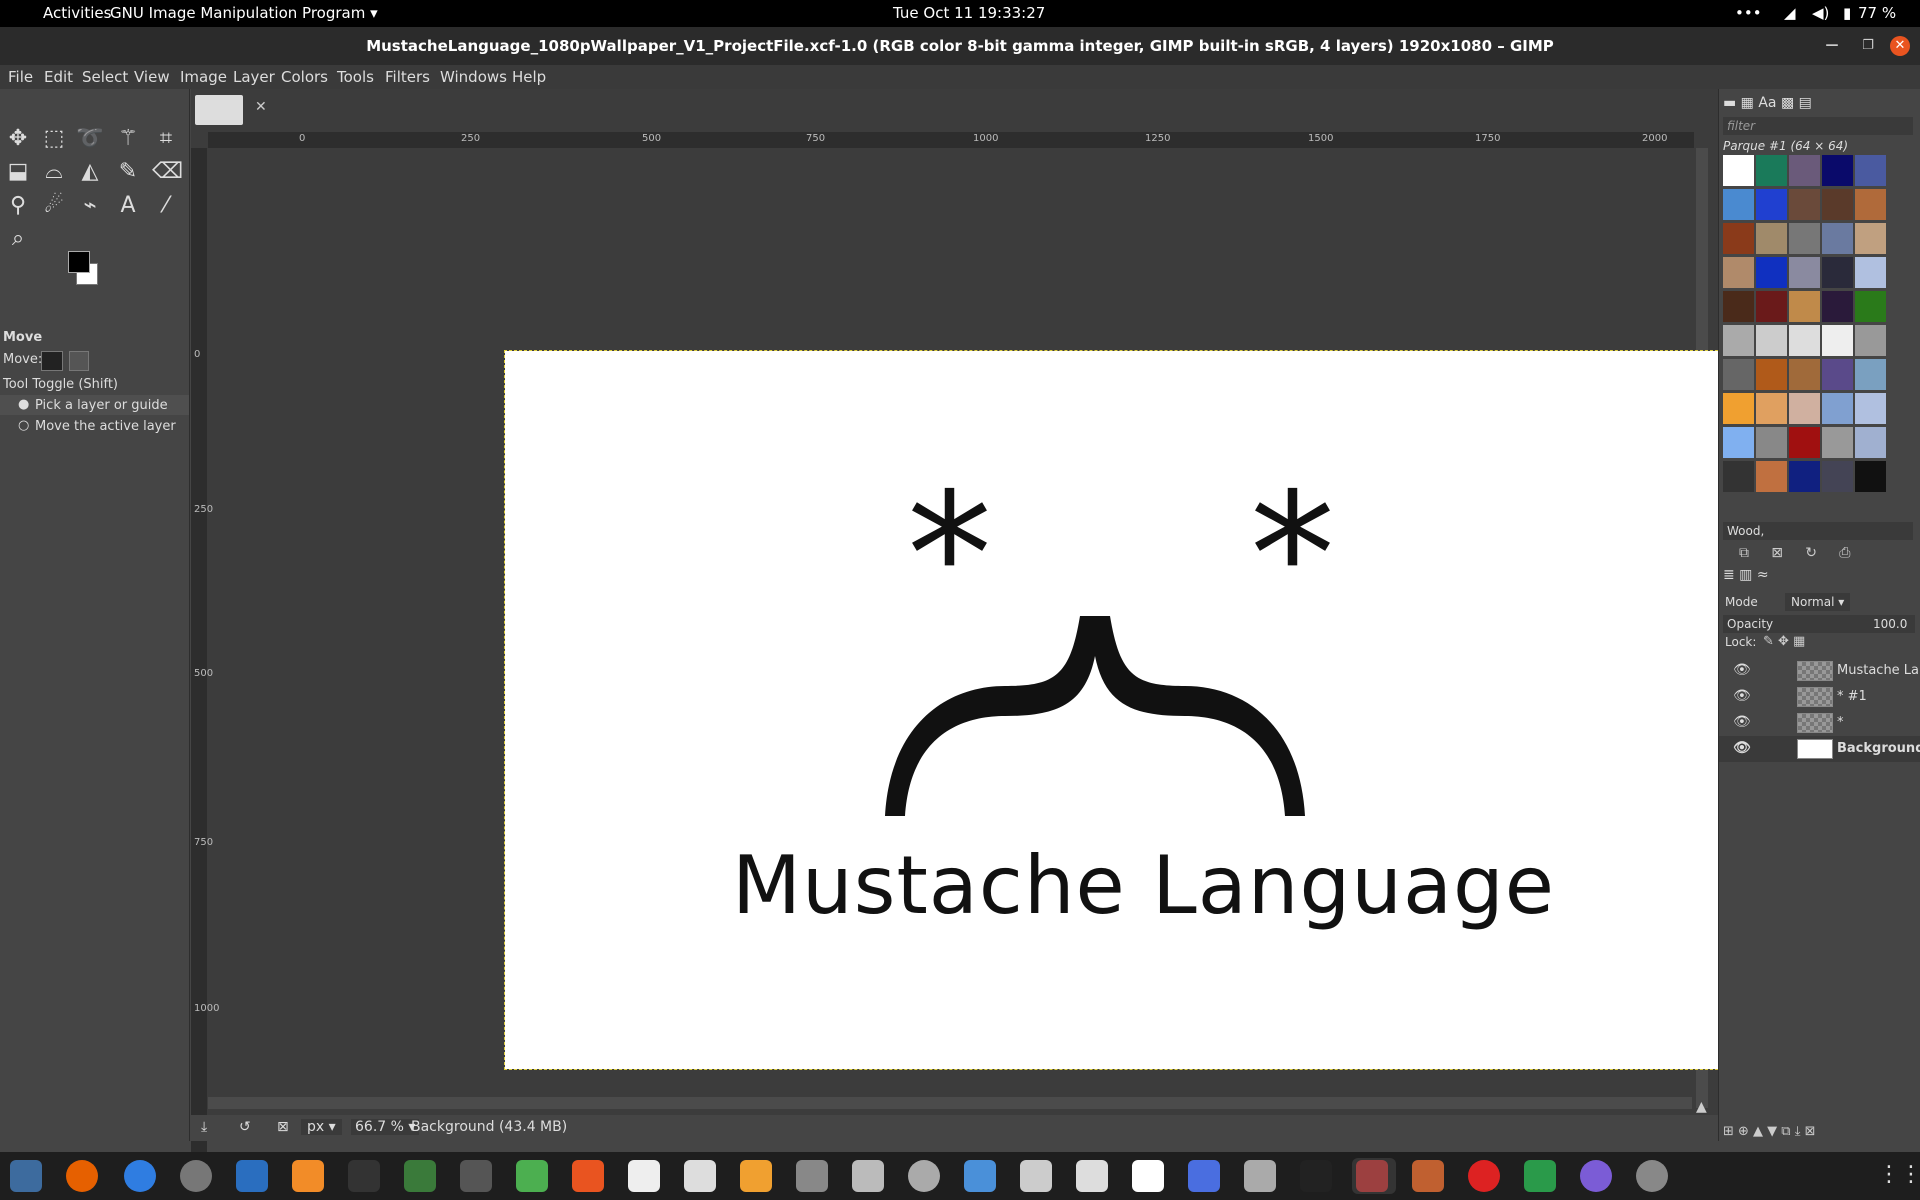  What do you see at coordinates (1748, 13) in the screenshot?
I see `overflow-icon: •••` at bounding box center [1748, 13].